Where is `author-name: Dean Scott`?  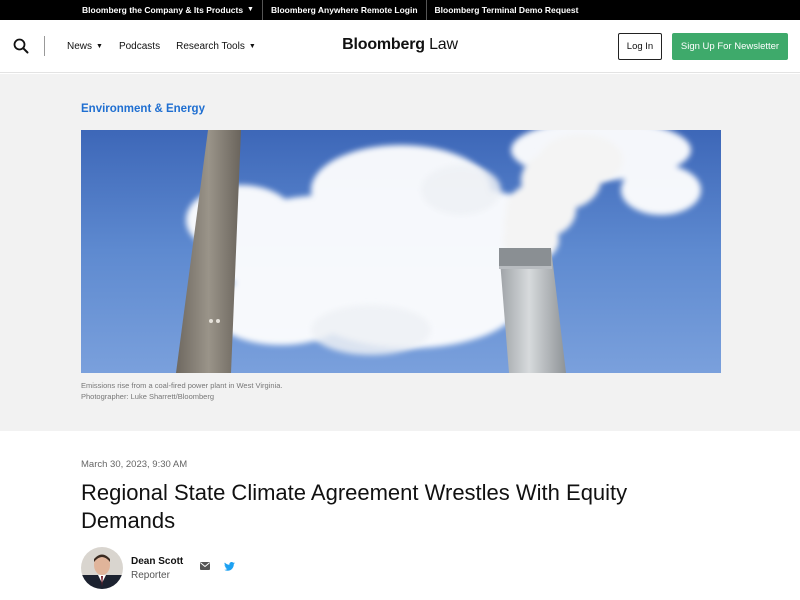
author-name: Dean Scott is located at coordinates (157, 561).